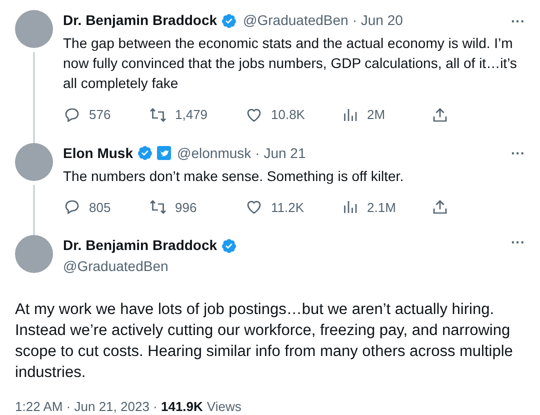  Describe the element at coordinates (381, 207) in the screenshot. I see `view-count: 2.1M` at that location.